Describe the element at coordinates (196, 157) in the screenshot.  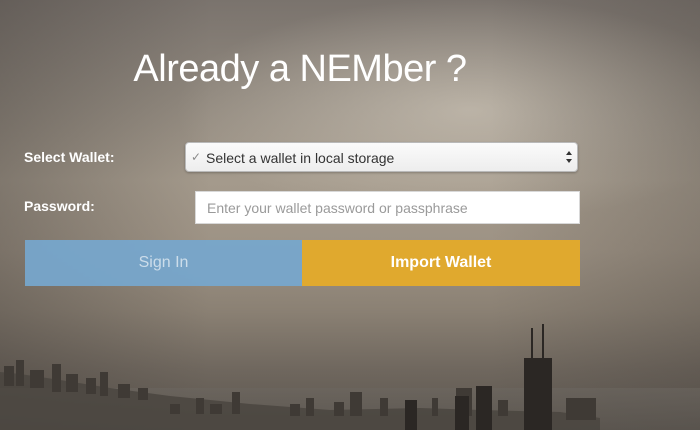
I see `checkmark-icon: ✓` at that location.